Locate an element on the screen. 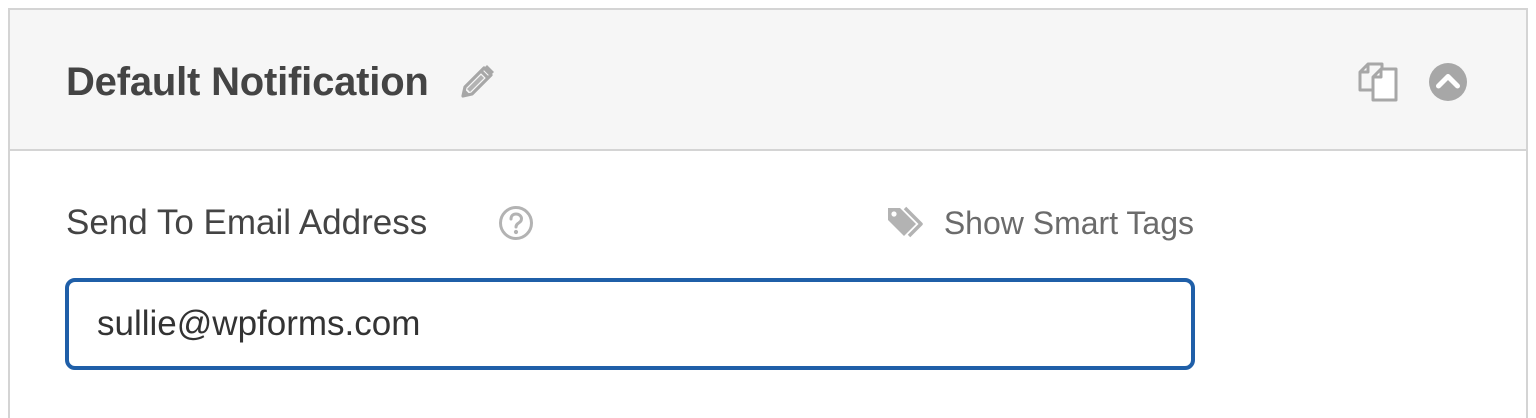  show-smart-tags-link: Show Smart Tags is located at coordinates (1040, 223).